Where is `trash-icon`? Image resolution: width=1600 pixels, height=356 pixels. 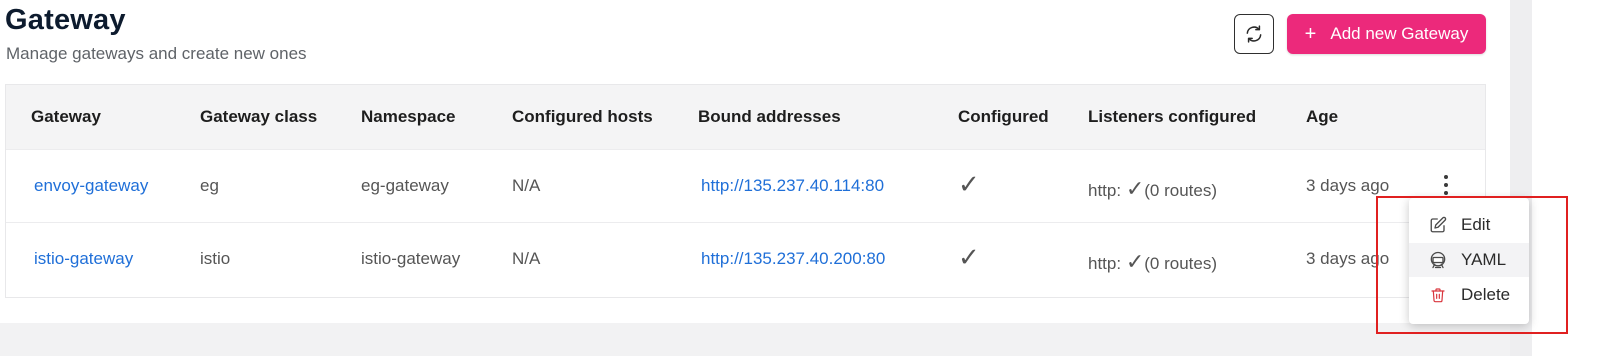 trash-icon is located at coordinates (1438, 295).